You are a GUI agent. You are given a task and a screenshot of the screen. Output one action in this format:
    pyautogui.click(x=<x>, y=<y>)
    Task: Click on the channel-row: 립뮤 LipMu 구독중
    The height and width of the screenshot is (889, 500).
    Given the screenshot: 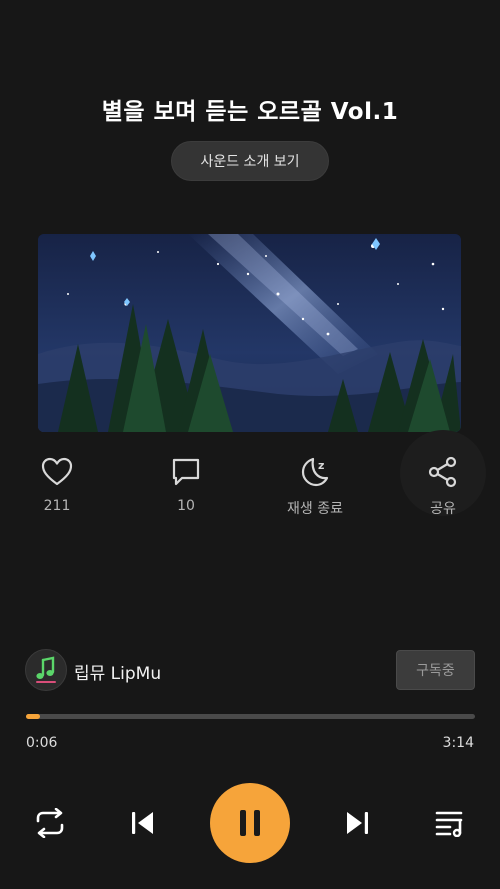 What is the action you would take?
    pyautogui.click(x=250, y=670)
    